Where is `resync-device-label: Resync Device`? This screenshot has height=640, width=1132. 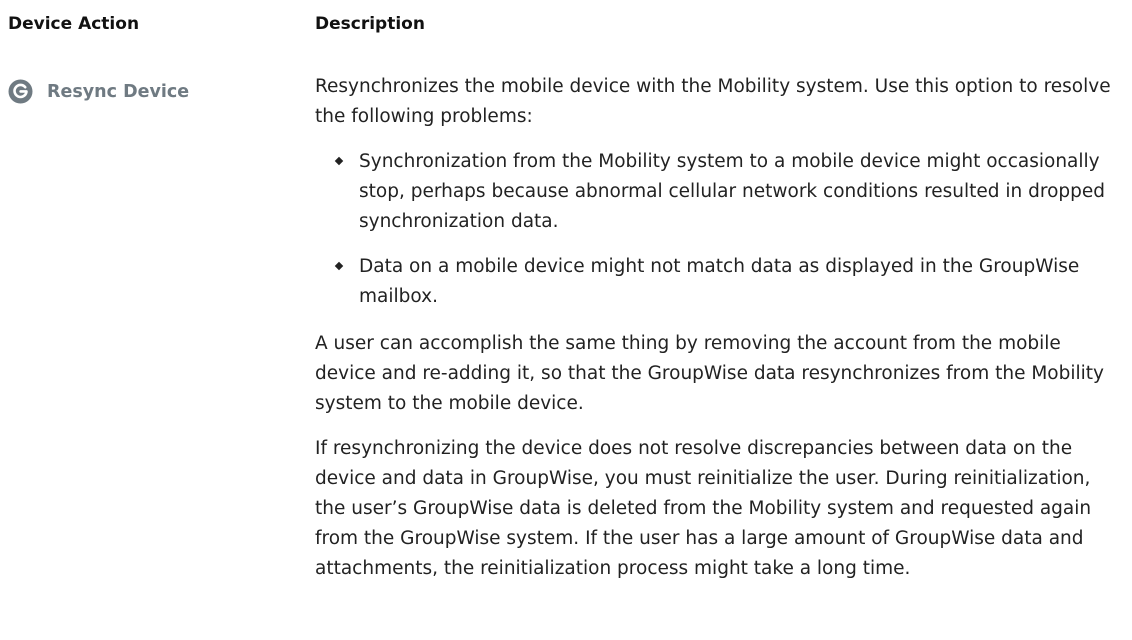 resync-device-label: Resync Device is located at coordinates (118, 91).